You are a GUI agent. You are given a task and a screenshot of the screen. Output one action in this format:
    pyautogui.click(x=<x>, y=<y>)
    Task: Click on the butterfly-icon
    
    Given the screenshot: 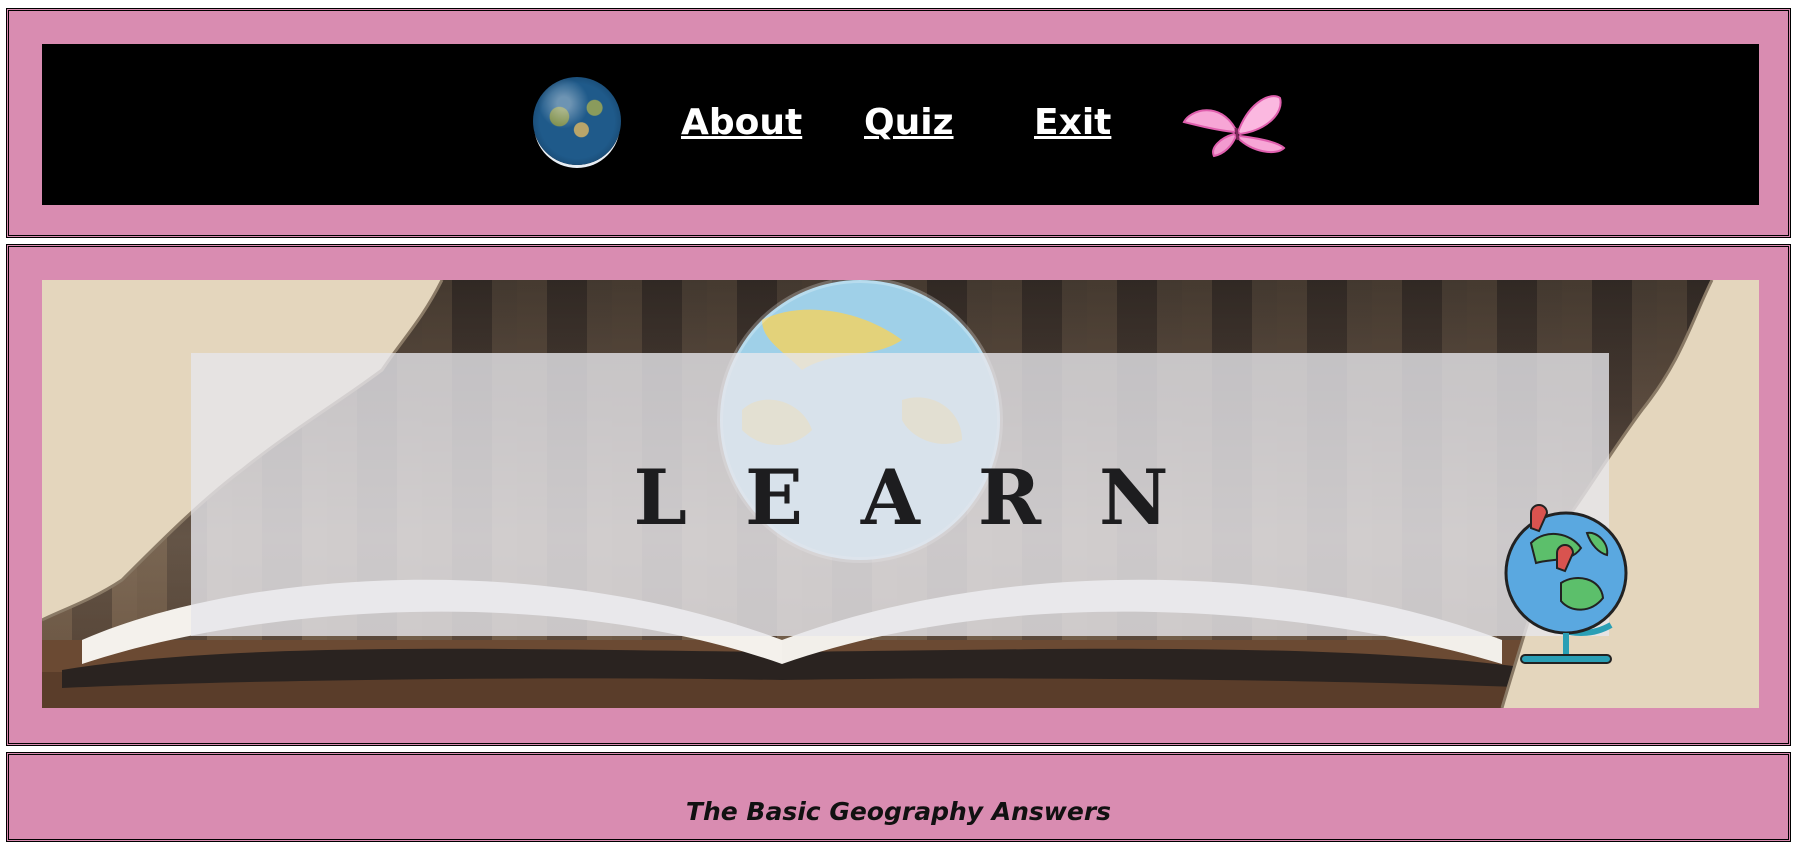 What is the action you would take?
    pyautogui.click(x=1234, y=126)
    